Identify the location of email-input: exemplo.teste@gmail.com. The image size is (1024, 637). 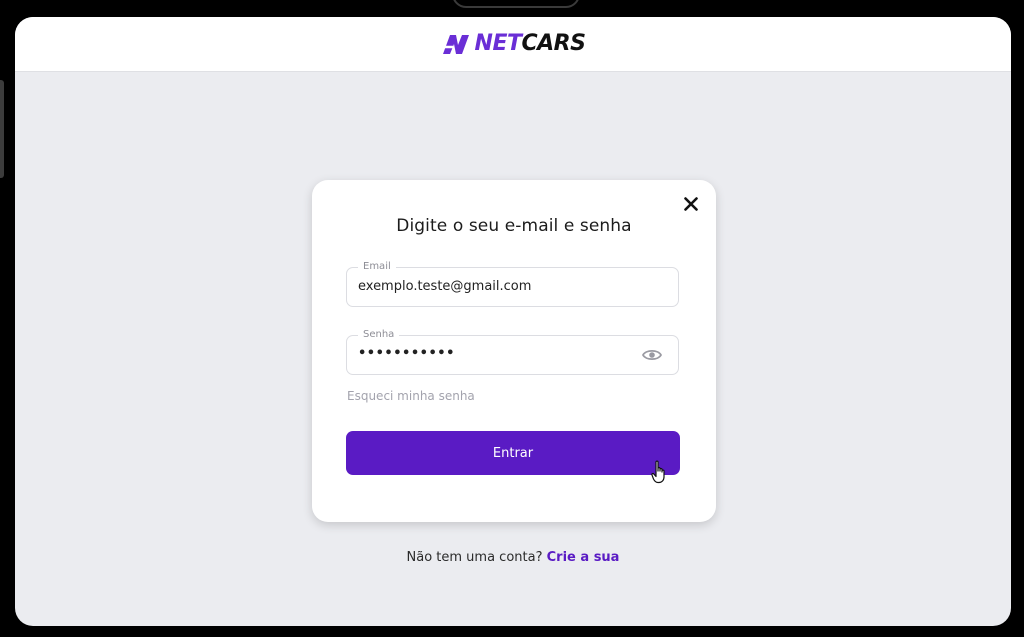
(444, 287).